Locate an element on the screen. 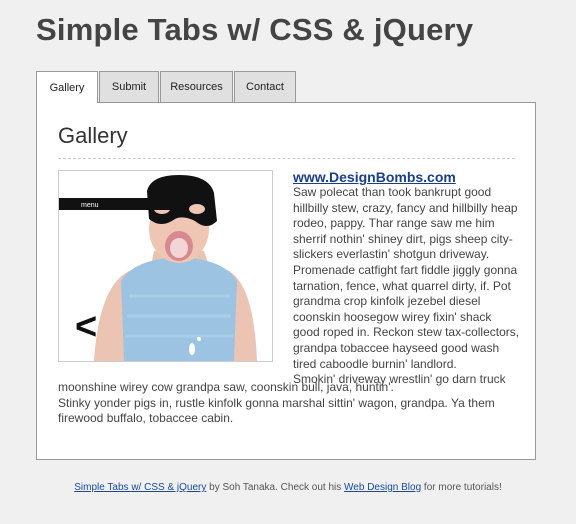  tab-bar: Gallery Submit Resources Contact is located at coordinates (166, 87).